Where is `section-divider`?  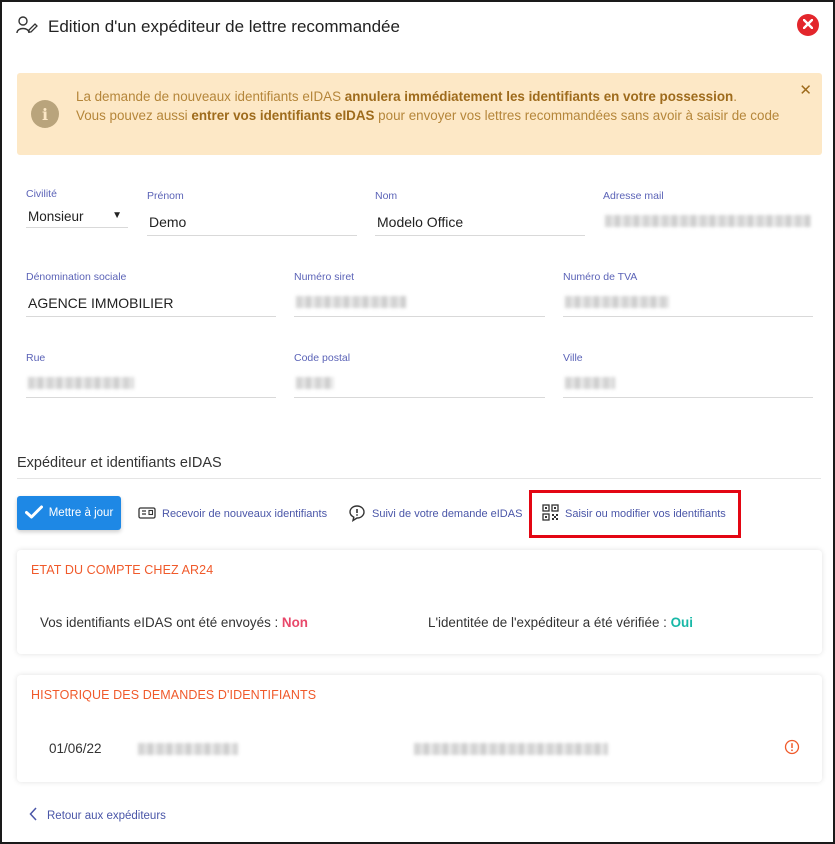
section-divider is located at coordinates (419, 478).